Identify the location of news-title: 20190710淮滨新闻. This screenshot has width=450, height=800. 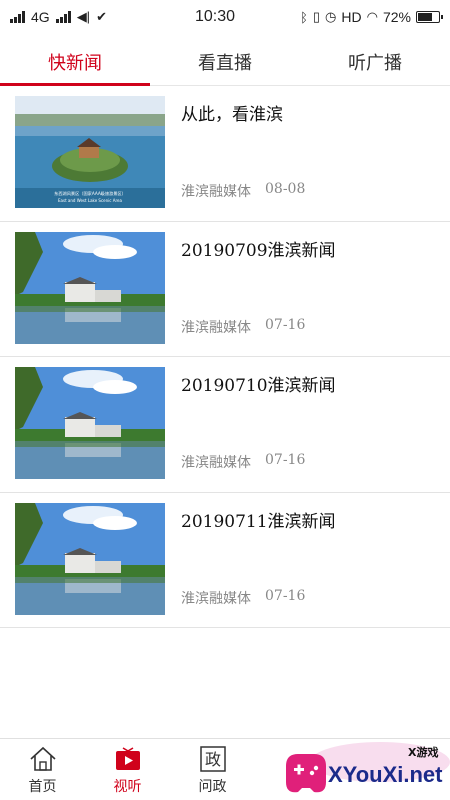
(258, 386).